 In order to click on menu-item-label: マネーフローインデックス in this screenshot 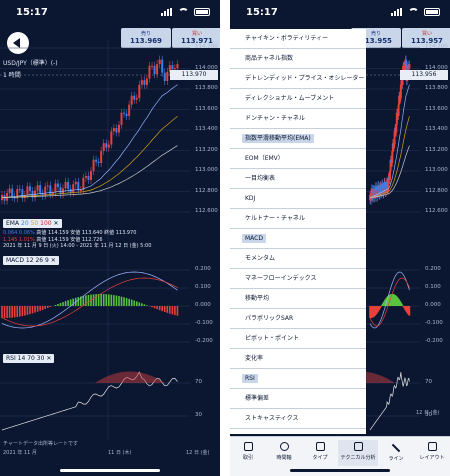, I will do `click(281, 278)`.